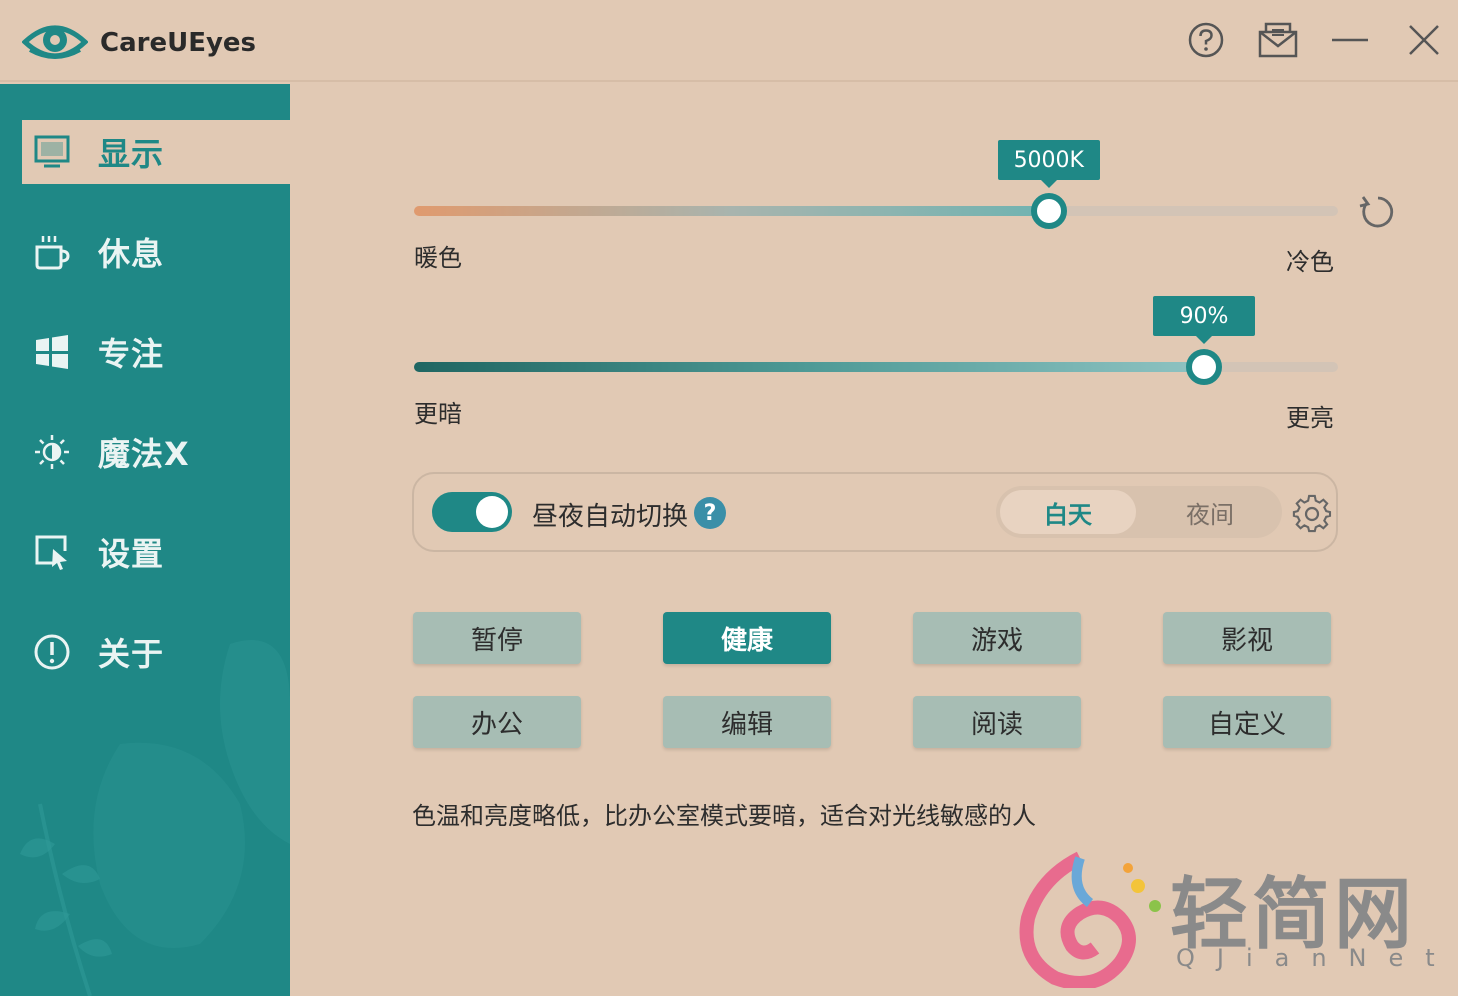  Describe the element at coordinates (52, 452) in the screenshot. I see `sun-moon-icon` at that location.